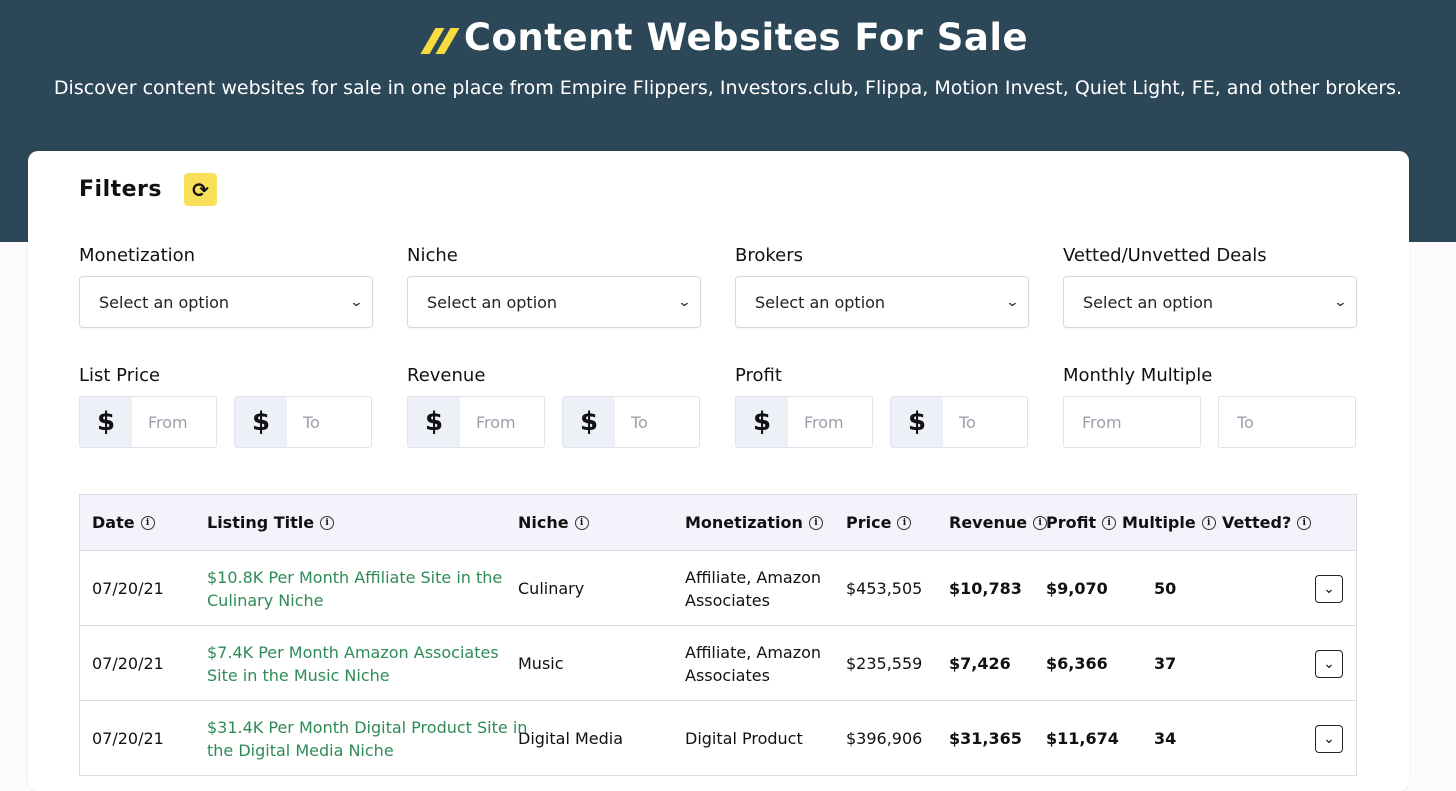  Describe the element at coordinates (271, 522) in the screenshot. I see `col-listing-title: Listing Title i` at that location.